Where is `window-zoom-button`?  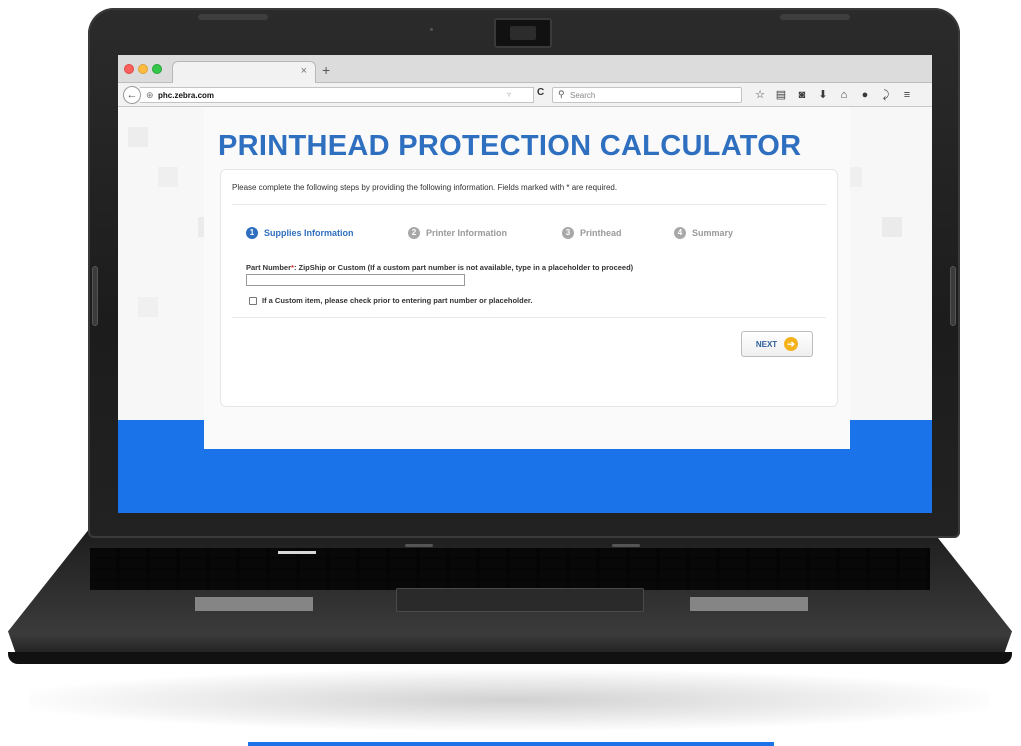 window-zoom-button is located at coordinates (157, 69).